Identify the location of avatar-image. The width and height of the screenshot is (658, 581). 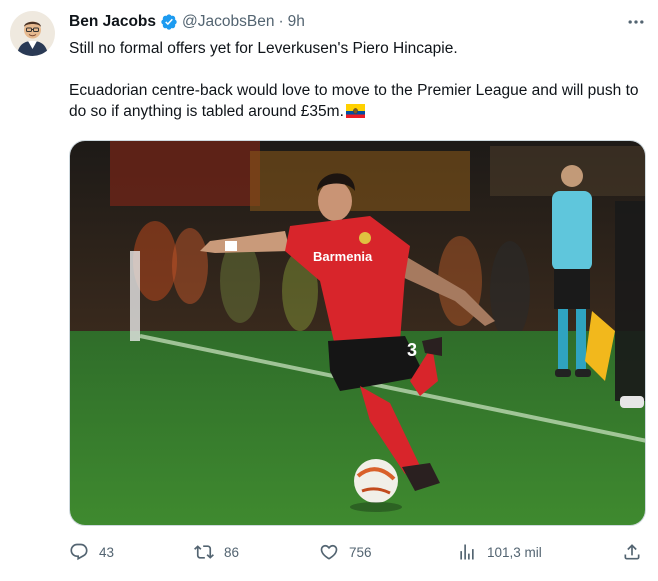
(32, 33).